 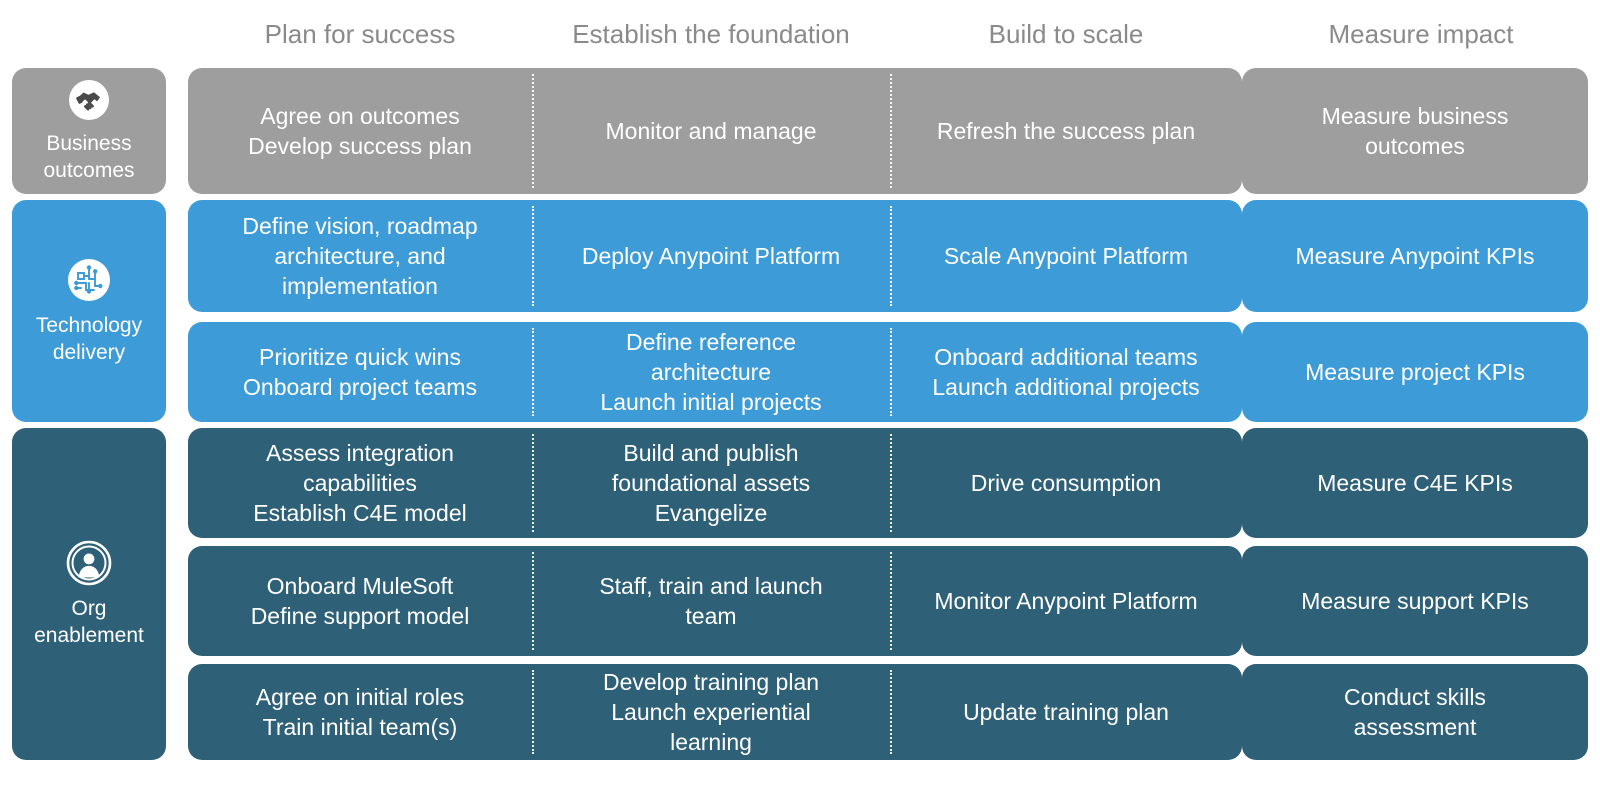 I want to click on subrow: Measure support KPIs, so click(x=1415, y=601).